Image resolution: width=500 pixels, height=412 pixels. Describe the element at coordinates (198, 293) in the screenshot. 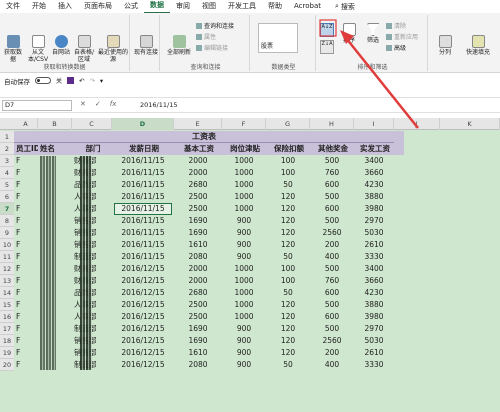

I see `cell-amount: 2680` at that location.